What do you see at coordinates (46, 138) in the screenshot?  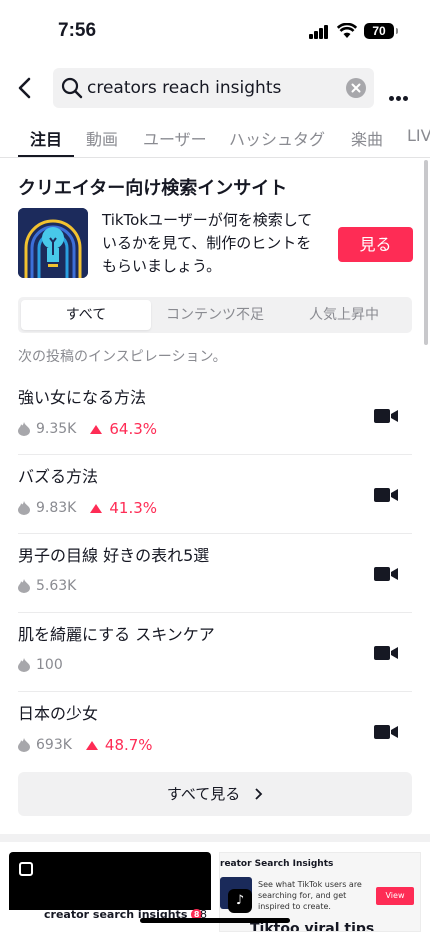 I see `tab-top: 注目` at bounding box center [46, 138].